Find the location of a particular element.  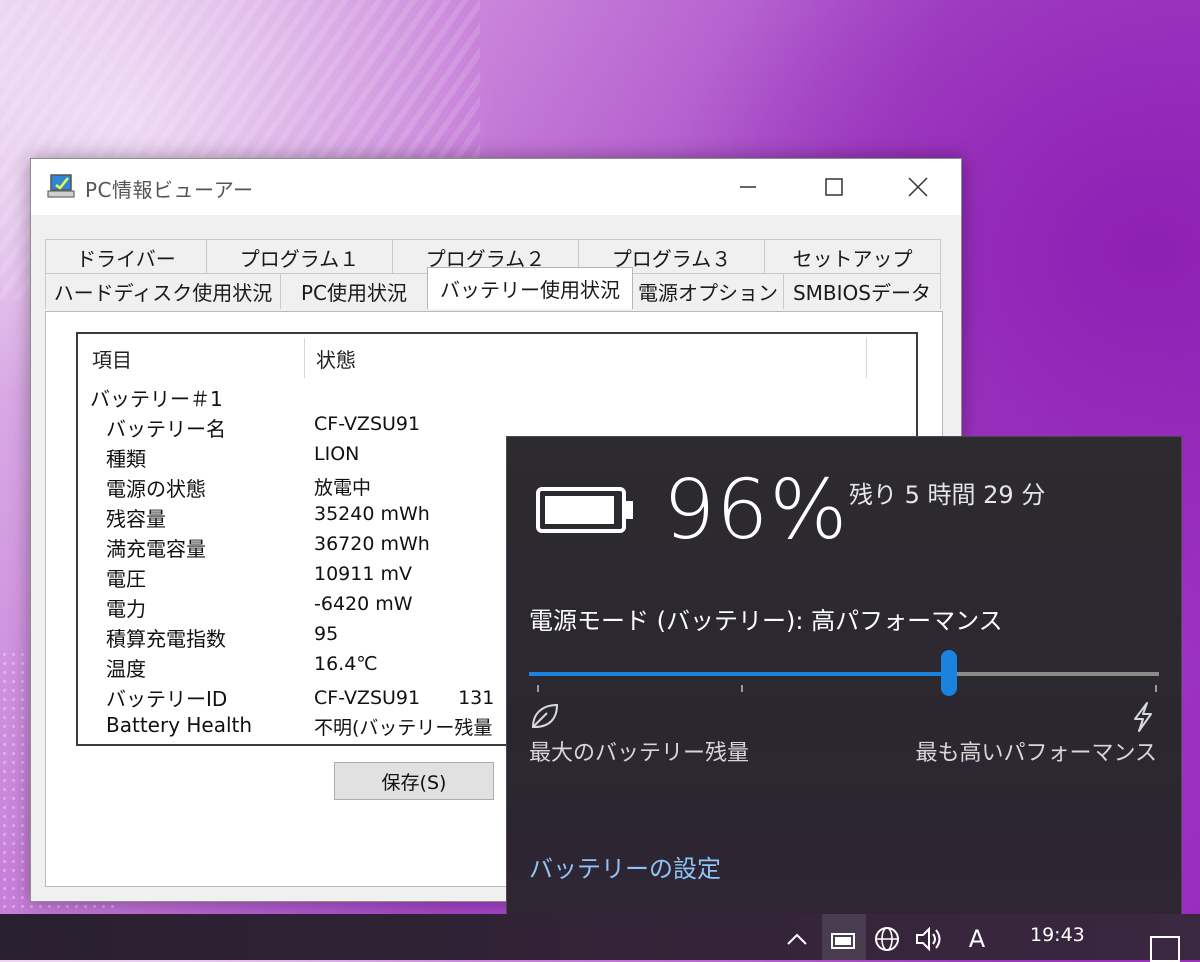

list-group-battery-1: バッテリー＃1 is located at coordinates (497, 395).